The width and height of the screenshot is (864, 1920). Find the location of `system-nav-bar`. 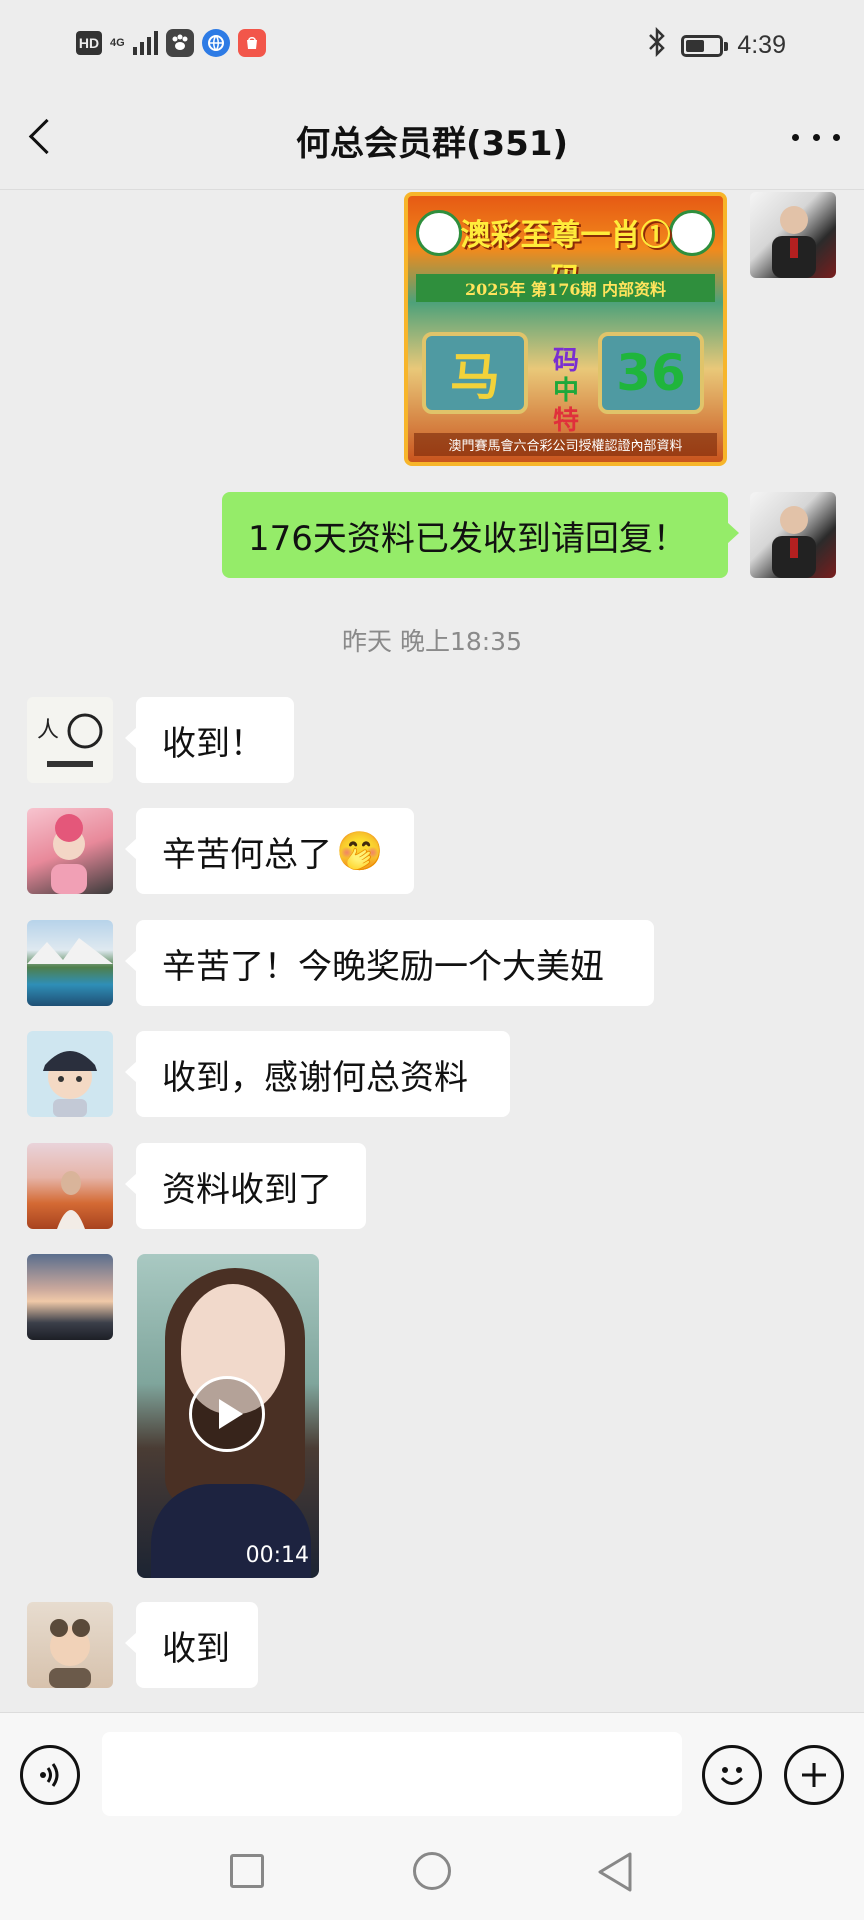

system-nav-bar is located at coordinates (432, 1868).